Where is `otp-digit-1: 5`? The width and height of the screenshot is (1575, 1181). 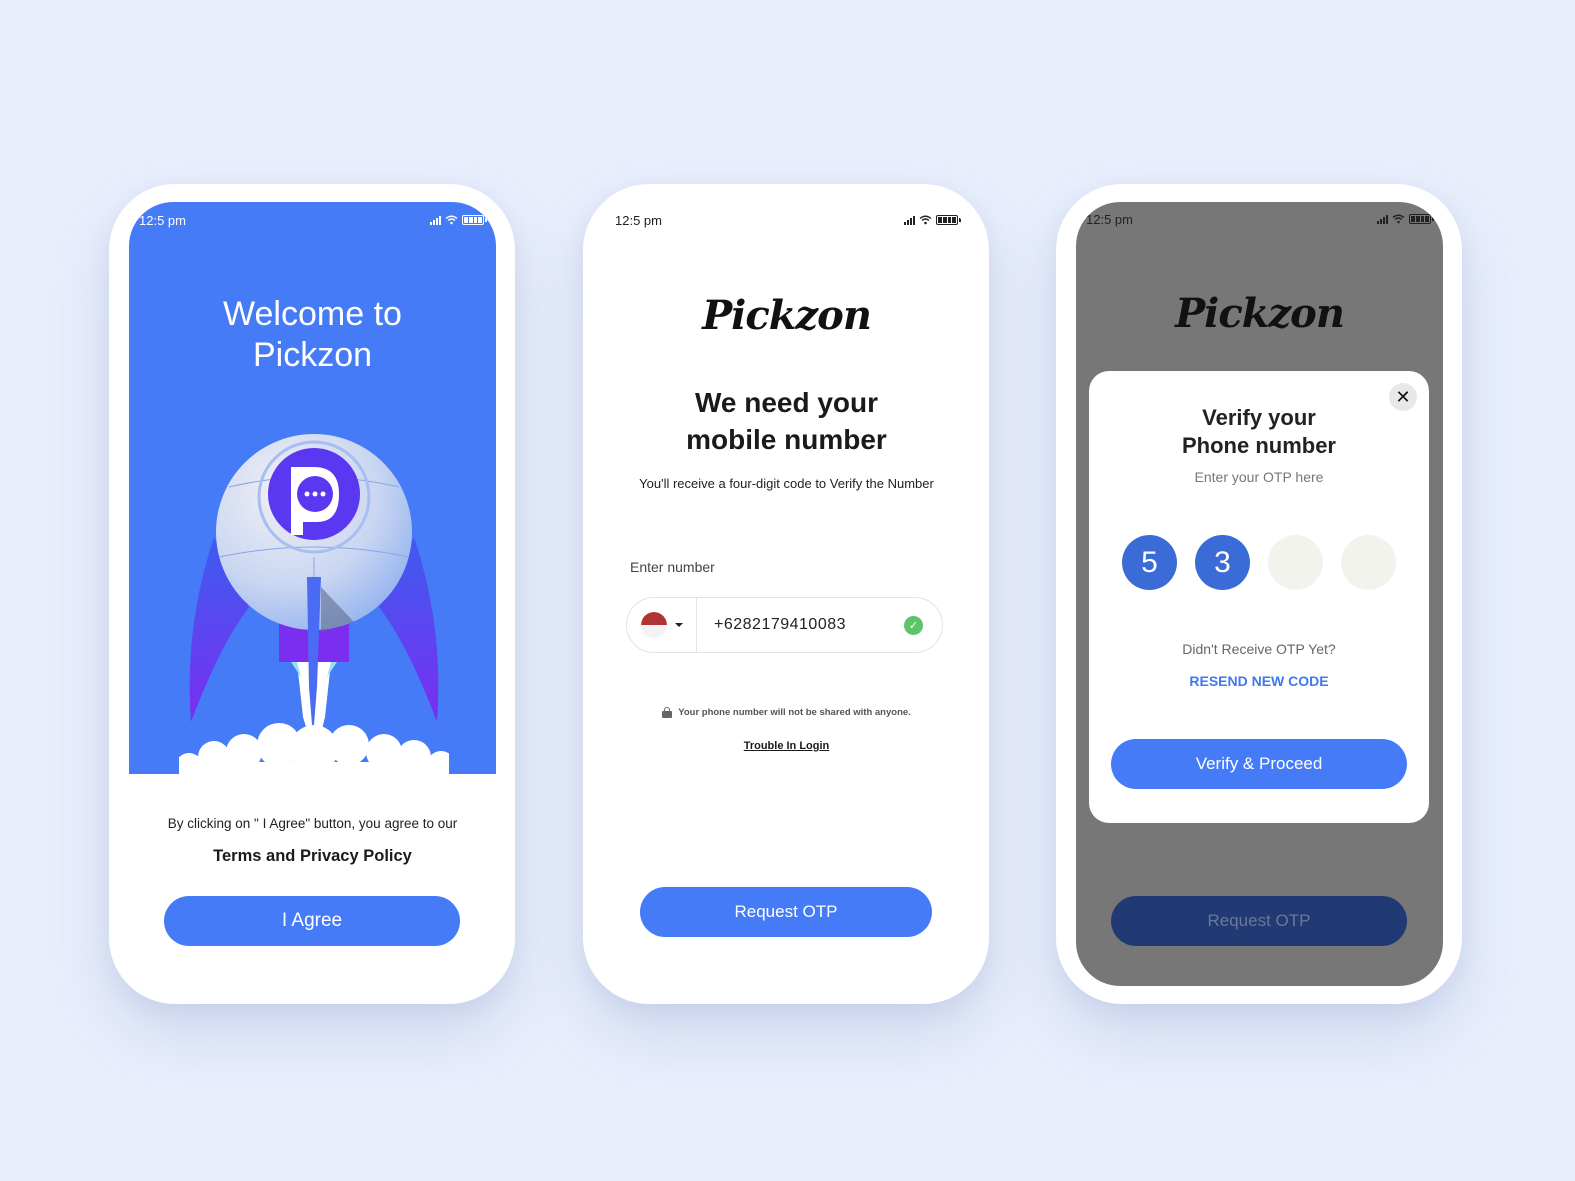 otp-digit-1: 5 is located at coordinates (1149, 562).